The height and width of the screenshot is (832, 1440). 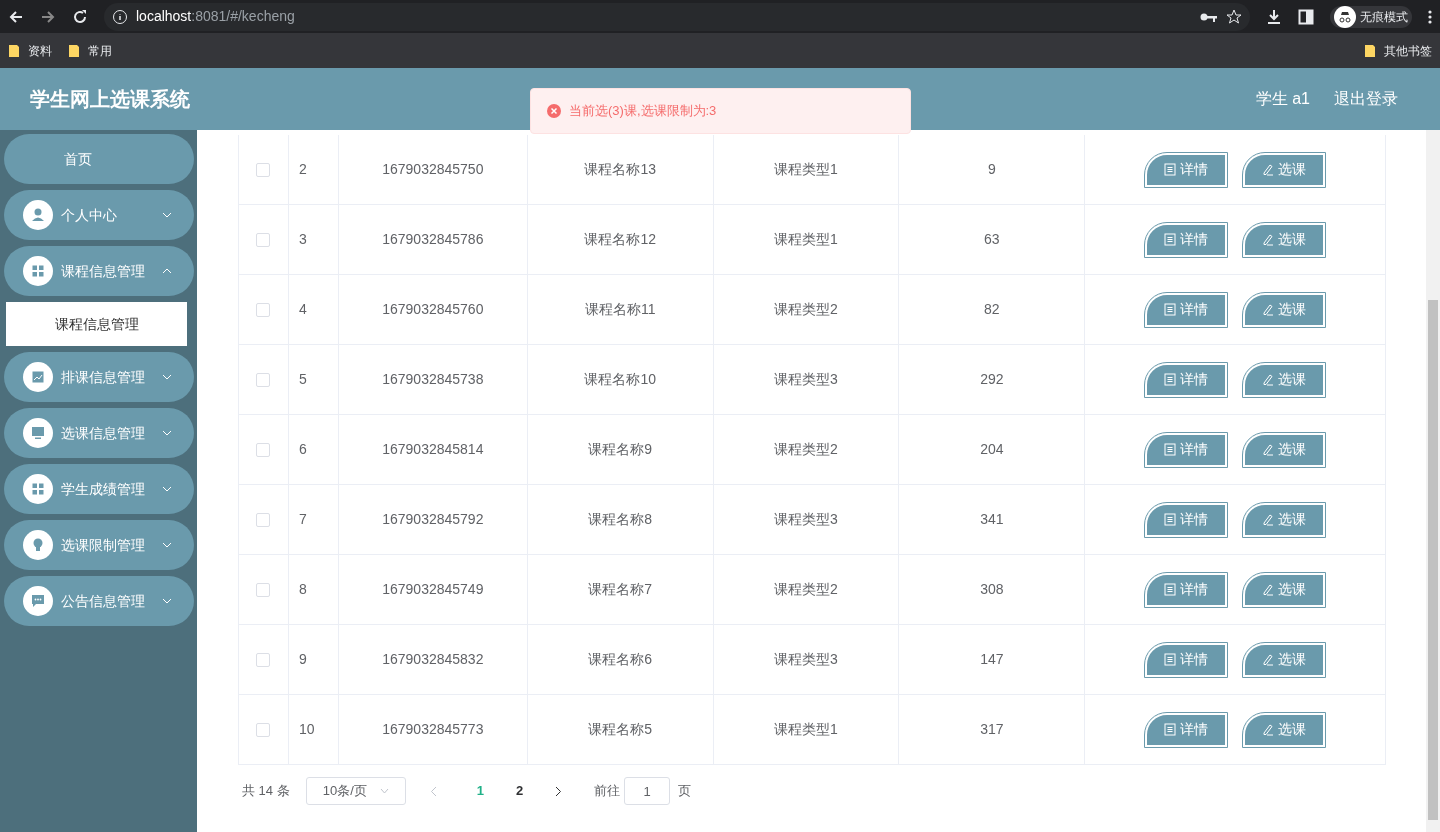 I want to click on bookmark-item: 资料, so click(x=30, y=50).